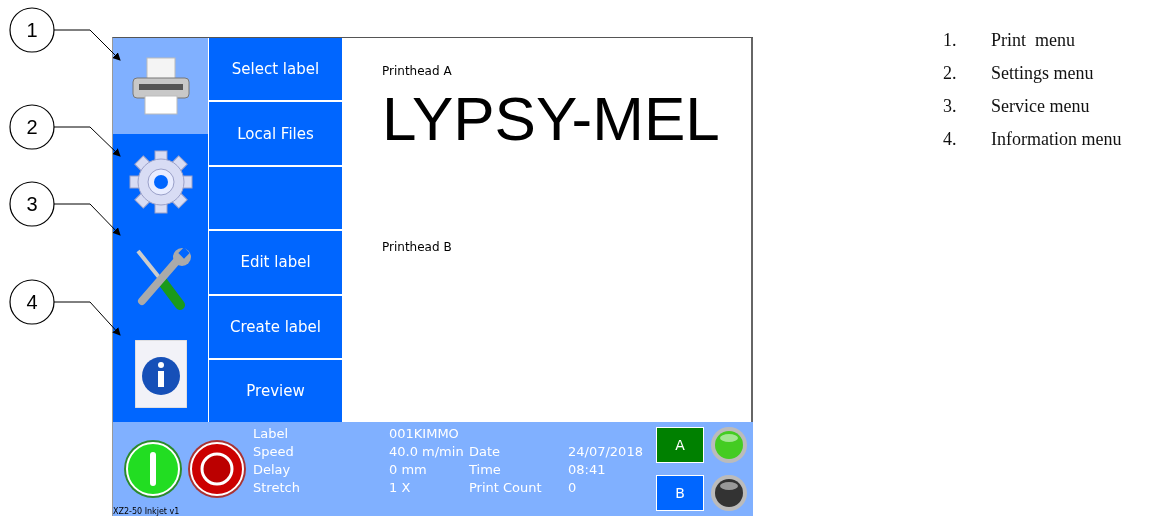 The image size is (1172, 516). I want to click on status-value: 24/07/2018, so click(606, 452).